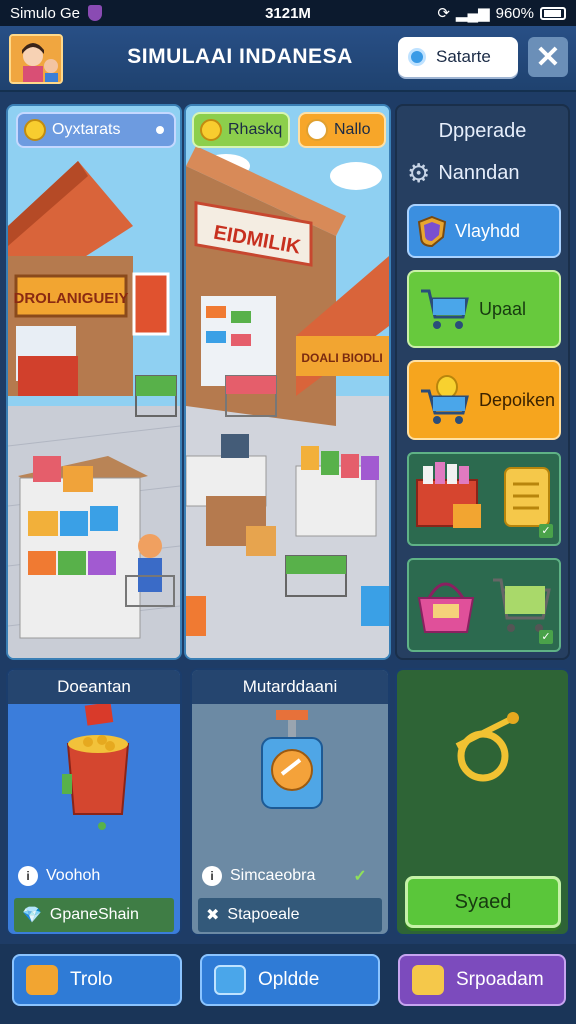 The width and height of the screenshot is (576, 1024). I want to click on status-button: Satarte, so click(458, 57).